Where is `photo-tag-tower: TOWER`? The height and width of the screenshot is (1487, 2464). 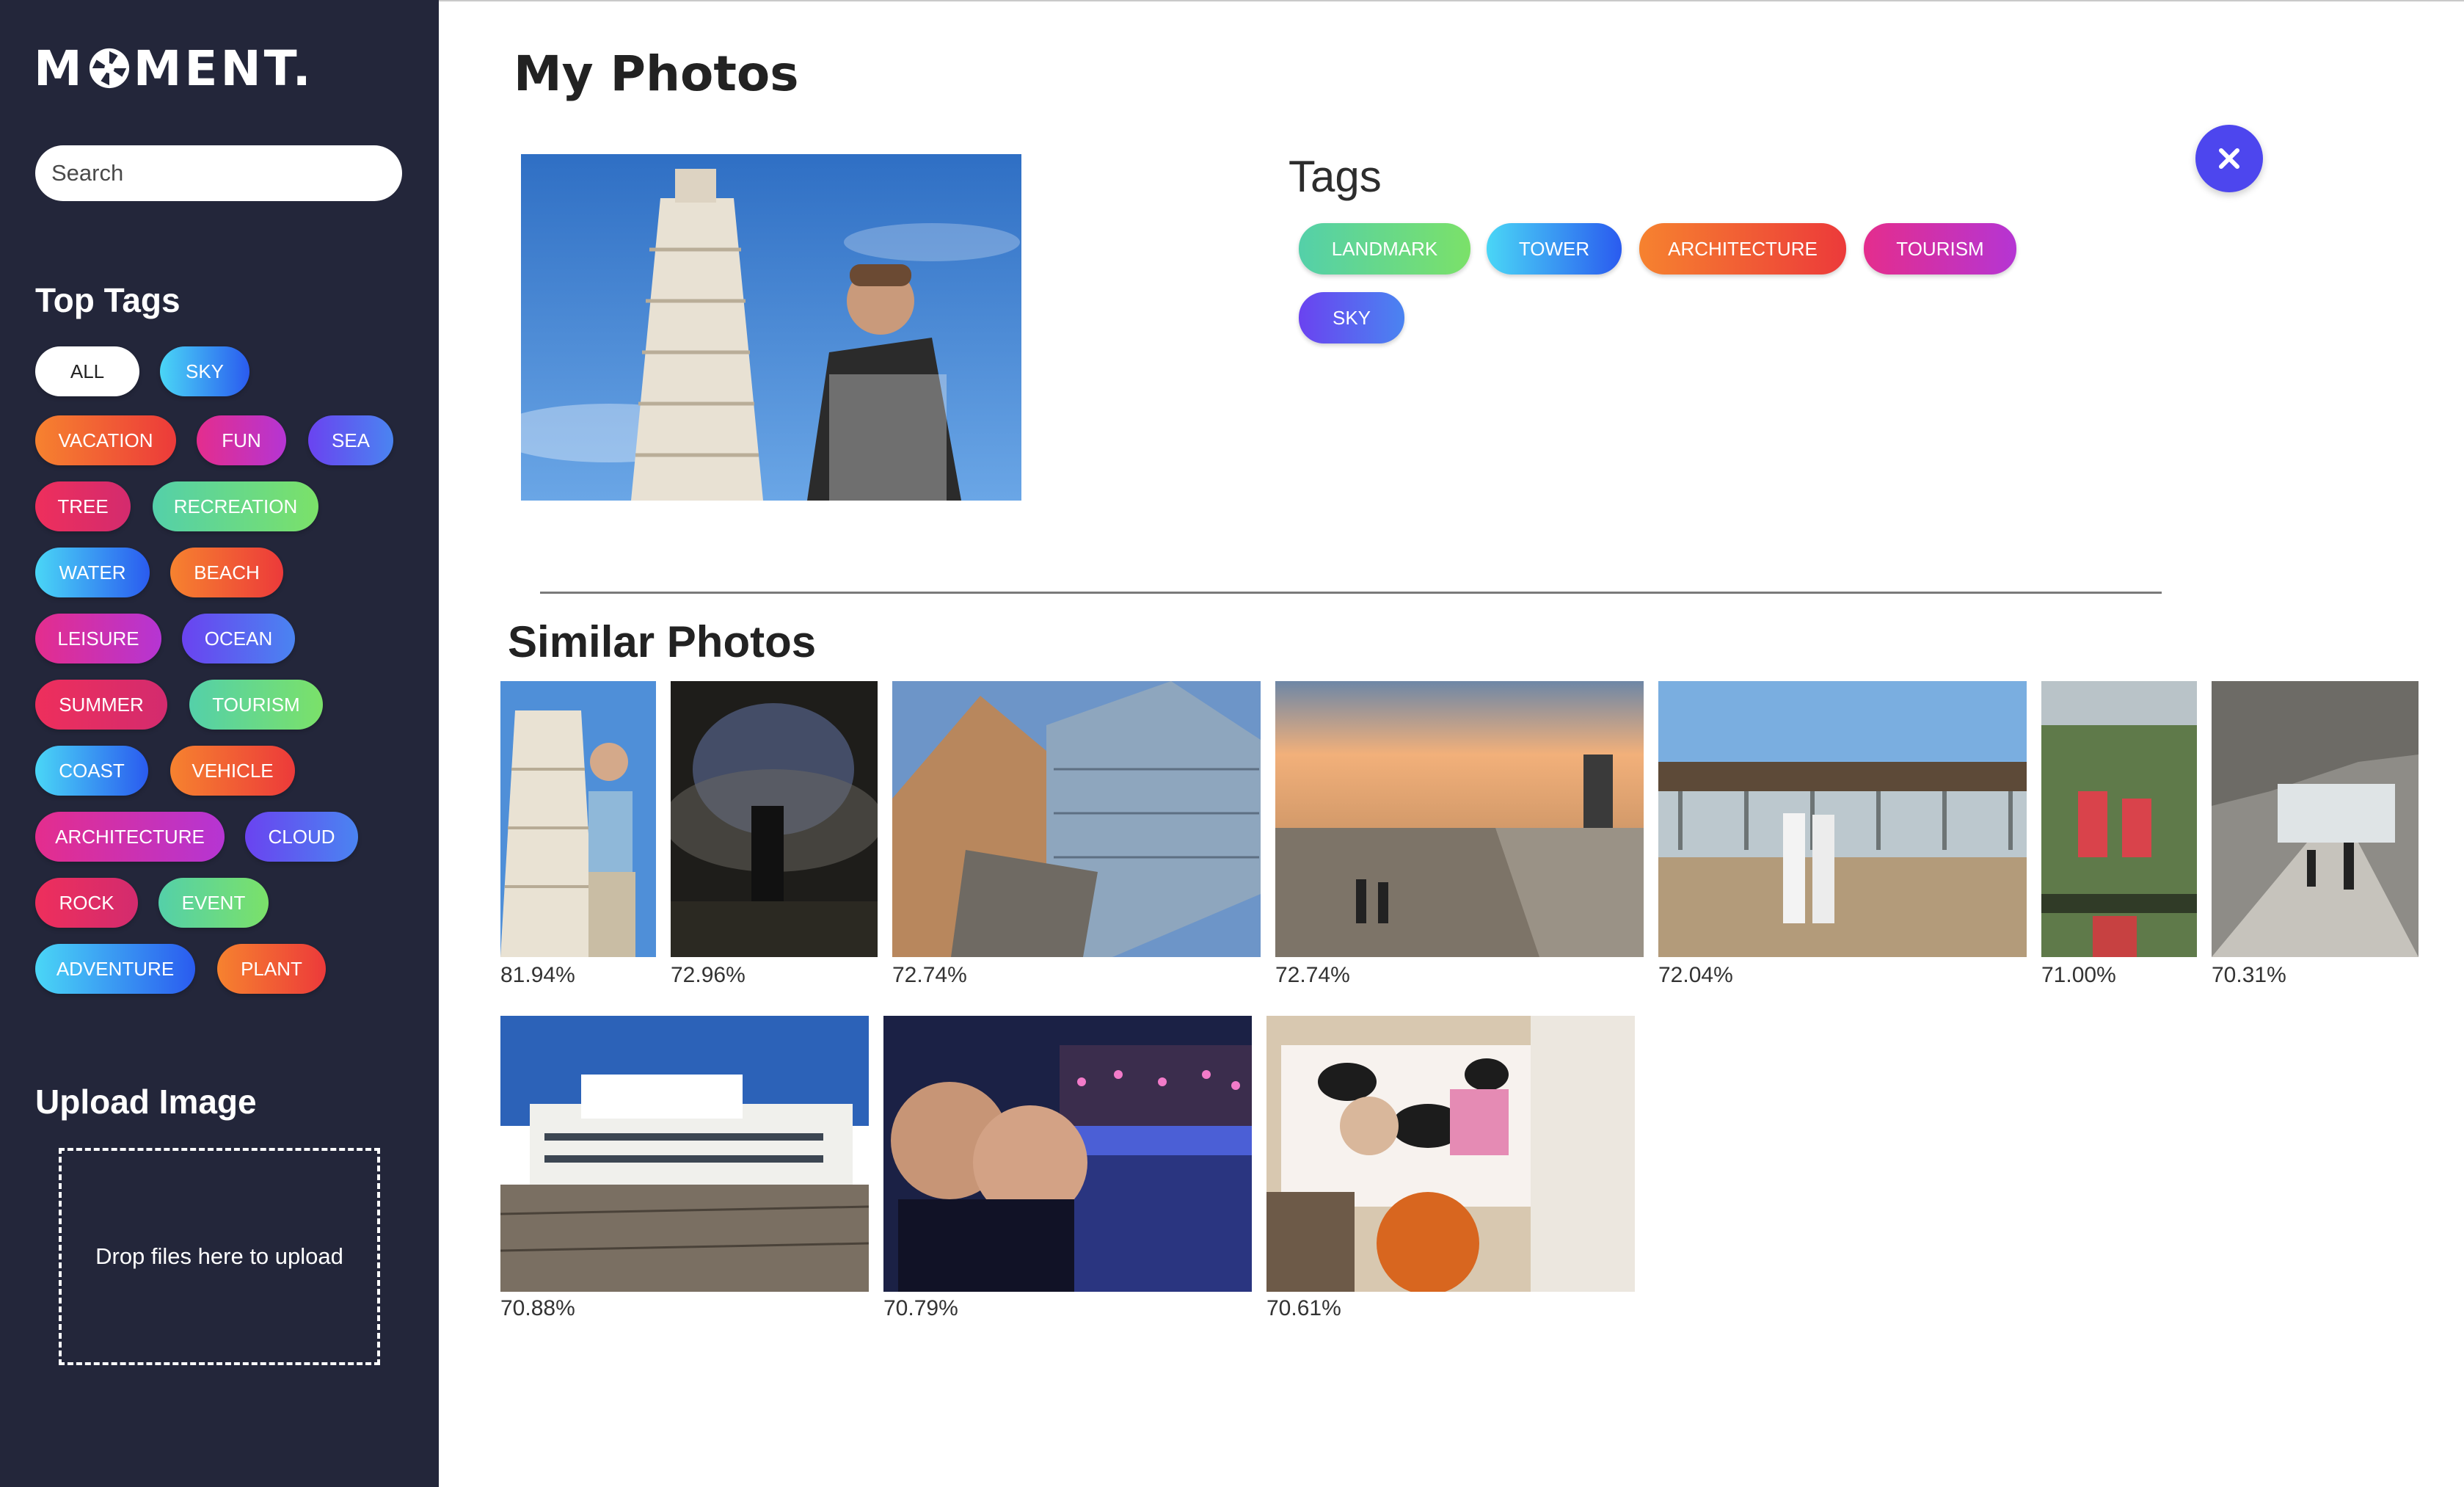
photo-tag-tower: TOWER is located at coordinates (1554, 249).